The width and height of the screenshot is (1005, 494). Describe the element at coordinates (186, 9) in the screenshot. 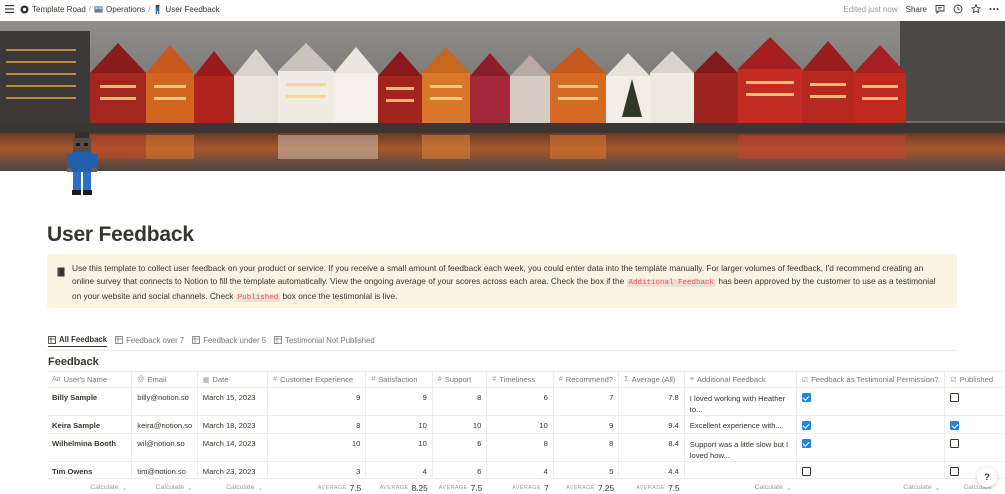

I see `breadcrumb-user-feedback: User Feedback` at that location.